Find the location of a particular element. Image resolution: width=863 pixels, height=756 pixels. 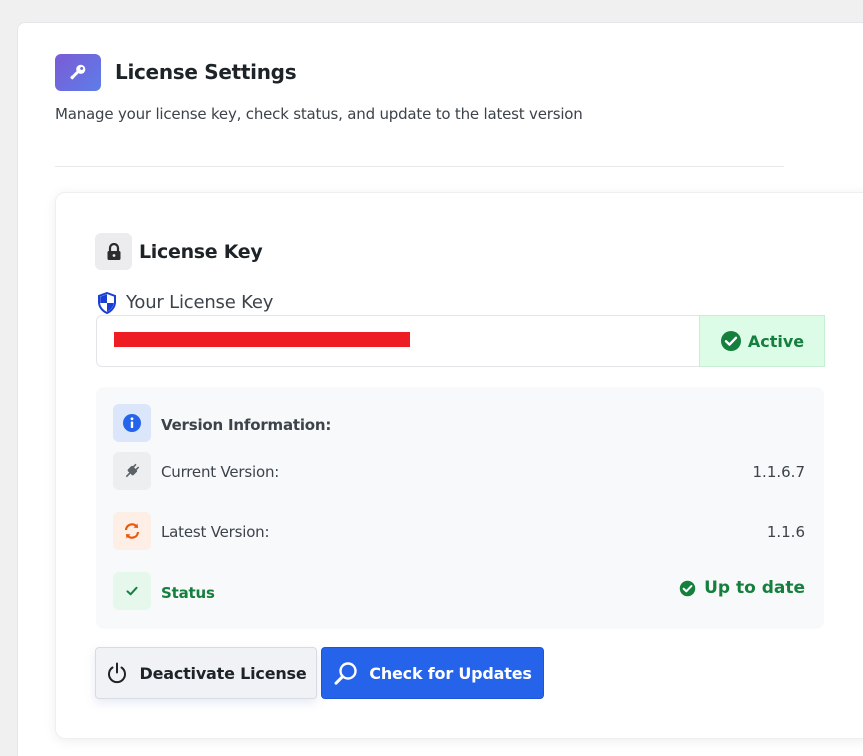

checkmark-icon is located at coordinates (132, 591).